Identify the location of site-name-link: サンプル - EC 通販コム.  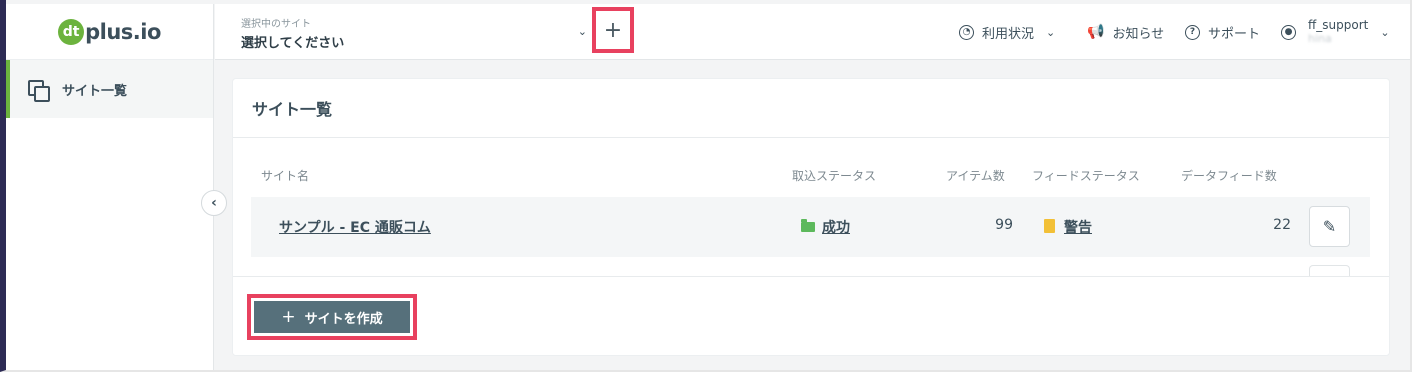
(355, 227).